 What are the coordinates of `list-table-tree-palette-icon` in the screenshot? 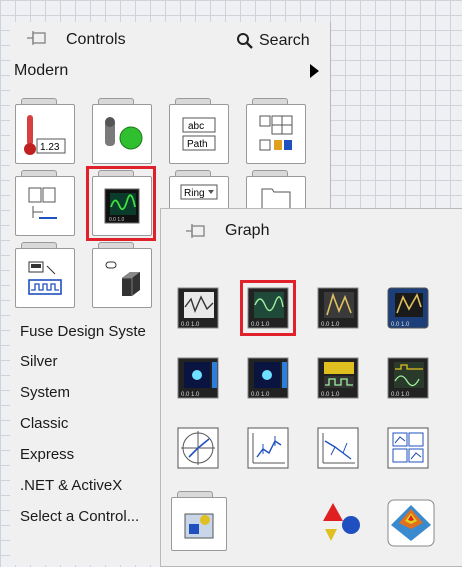 It's located at (45, 203).